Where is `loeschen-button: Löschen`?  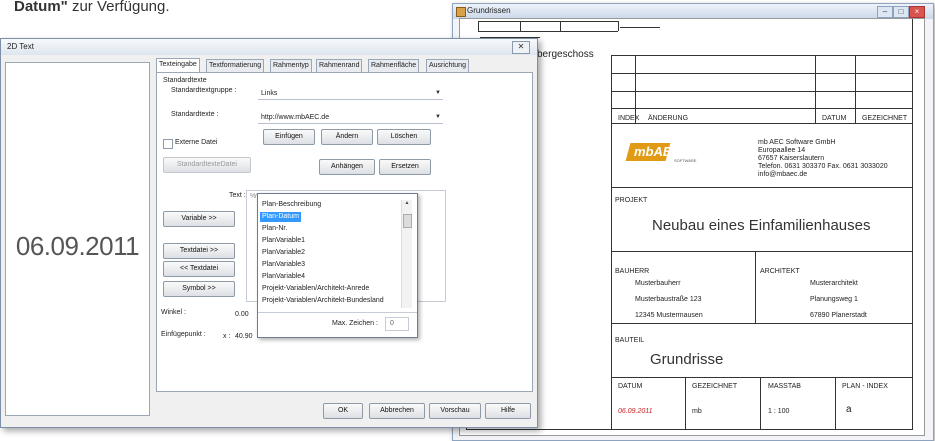
loeschen-button: Löschen is located at coordinates (404, 137).